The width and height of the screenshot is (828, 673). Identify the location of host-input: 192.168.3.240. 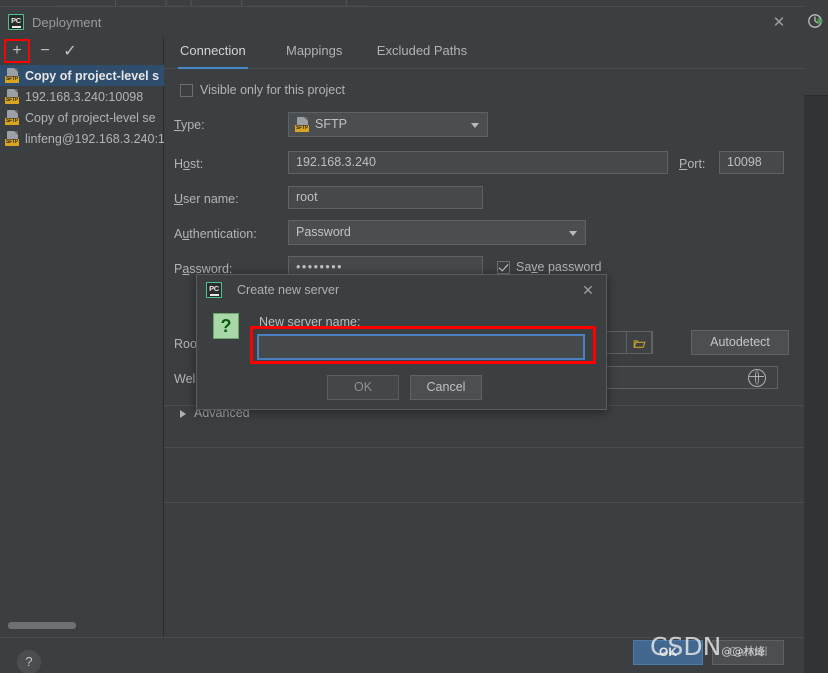
(478, 162).